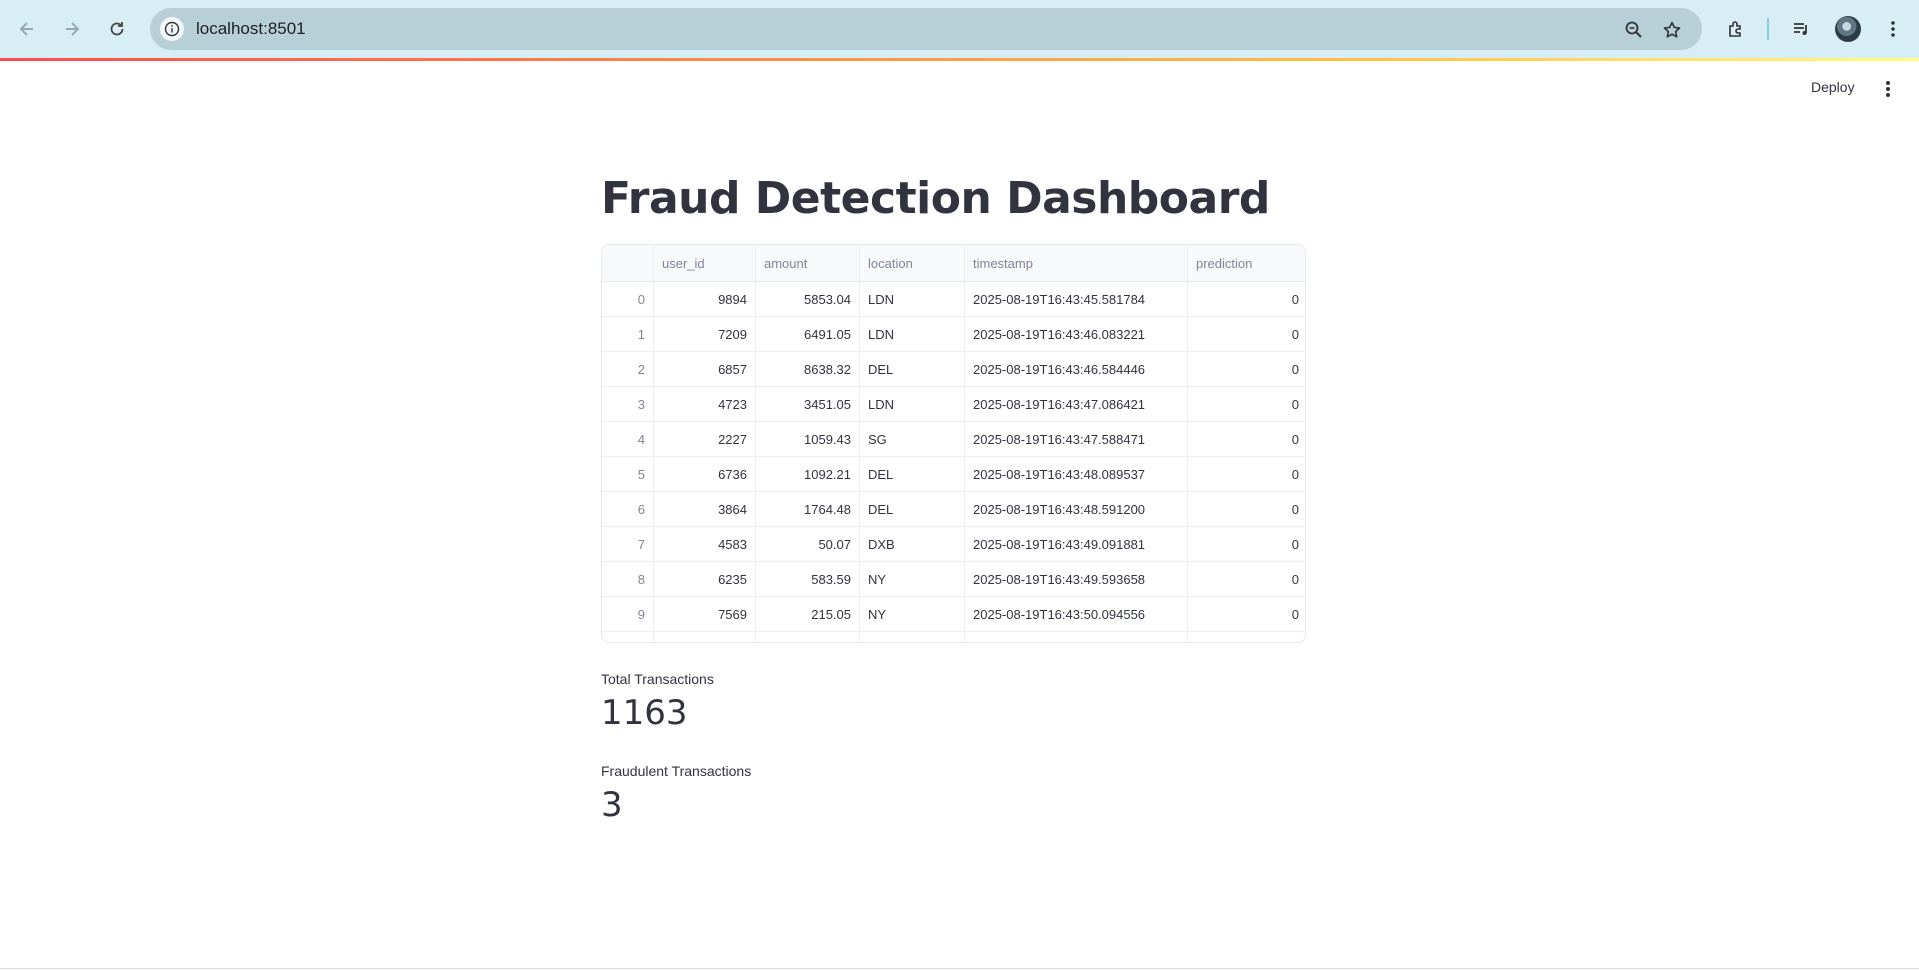 The height and width of the screenshot is (971, 1919). I want to click on cell-amount: 583.59, so click(808, 579).